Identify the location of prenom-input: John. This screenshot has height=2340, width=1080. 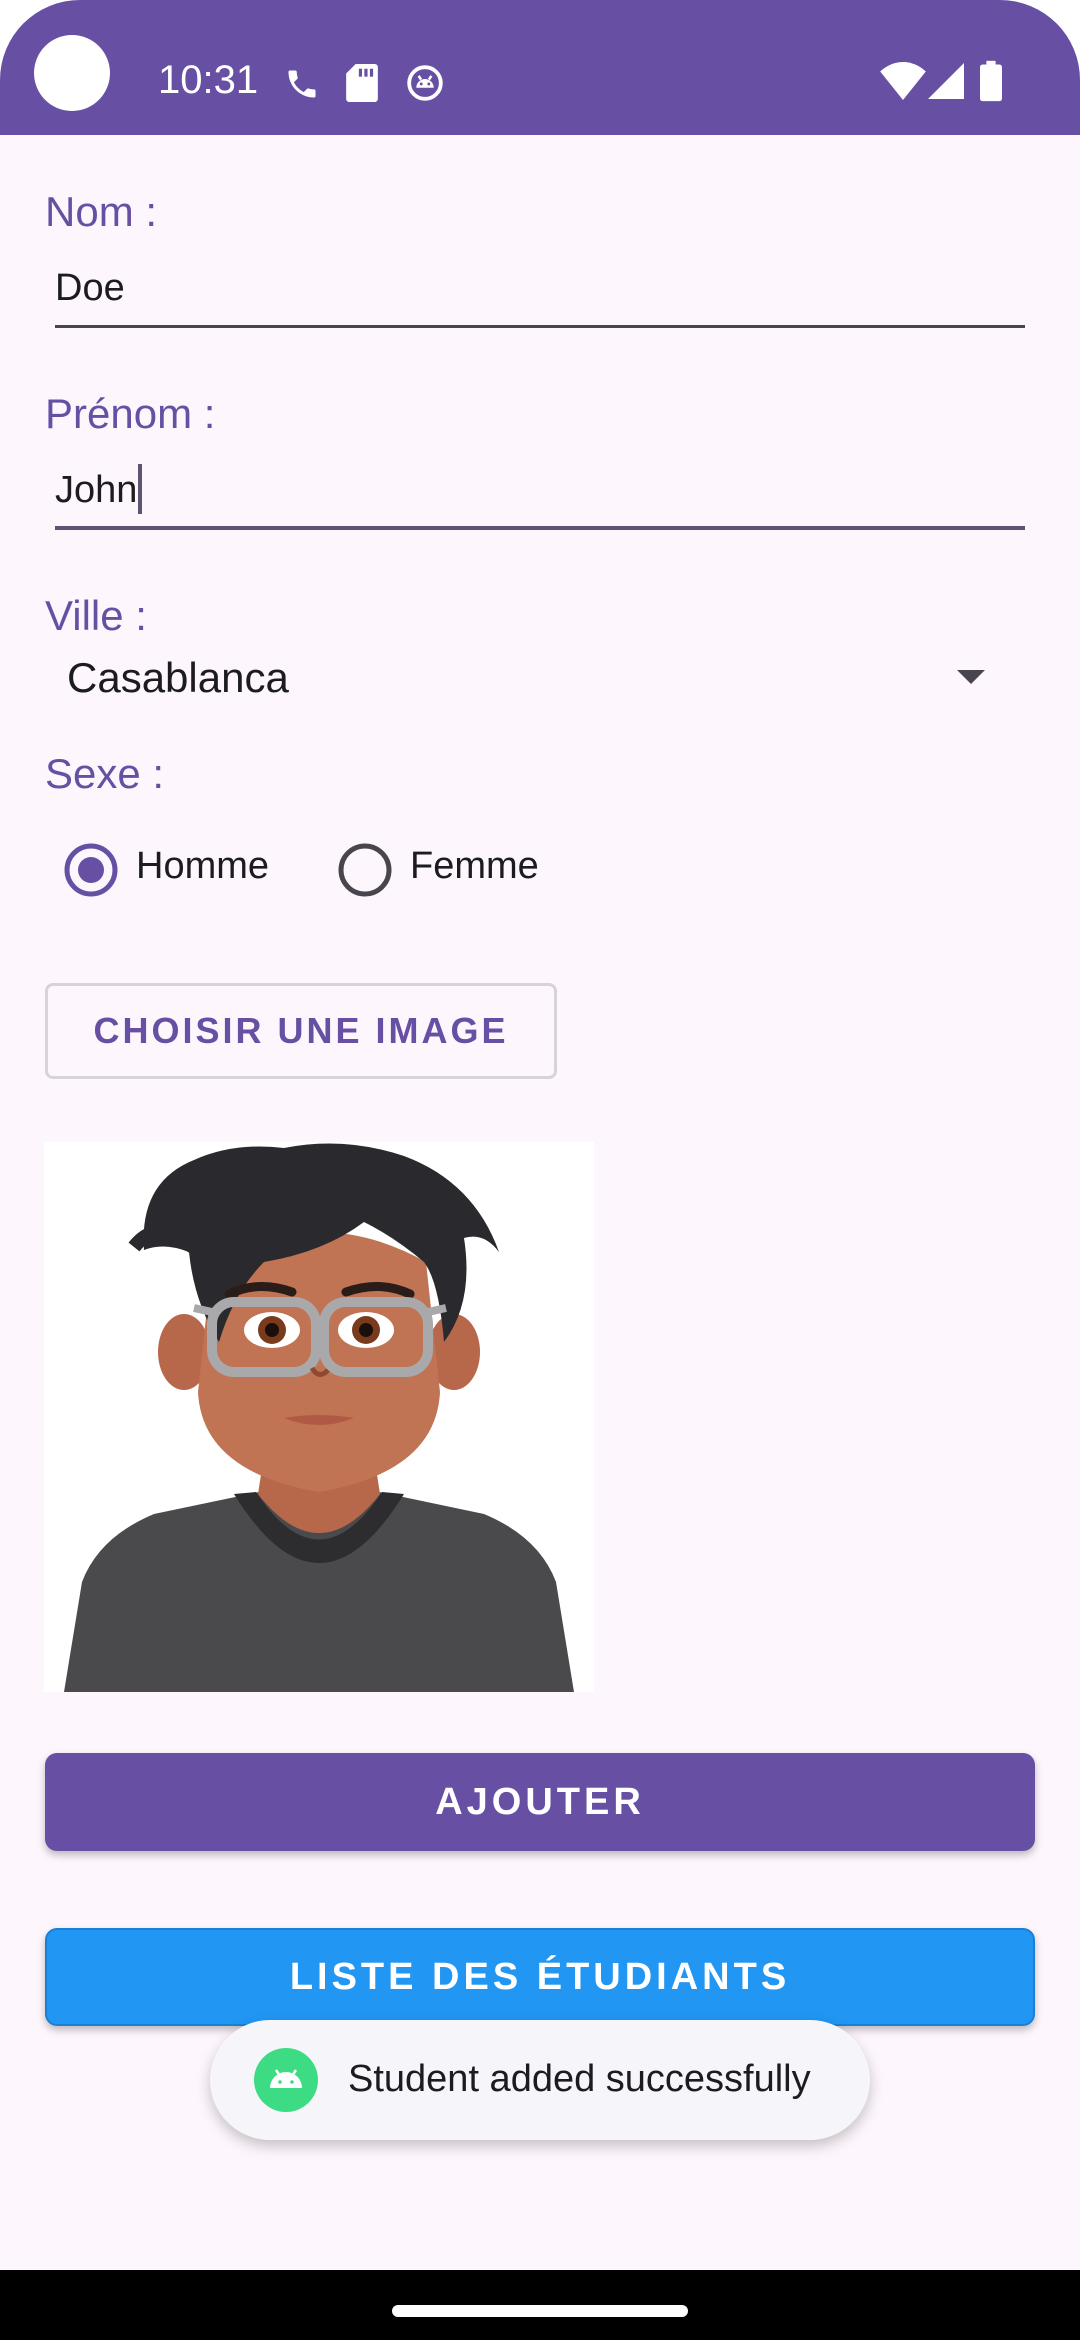
(540, 495).